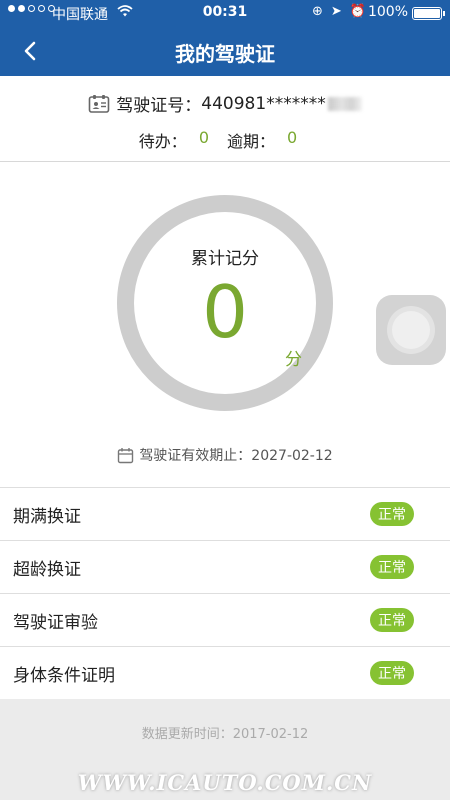 This screenshot has height=800, width=450. What do you see at coordinates (293, 360) in the screenshot?
I see `score-unit: 分` at bounding box center [293, 360].